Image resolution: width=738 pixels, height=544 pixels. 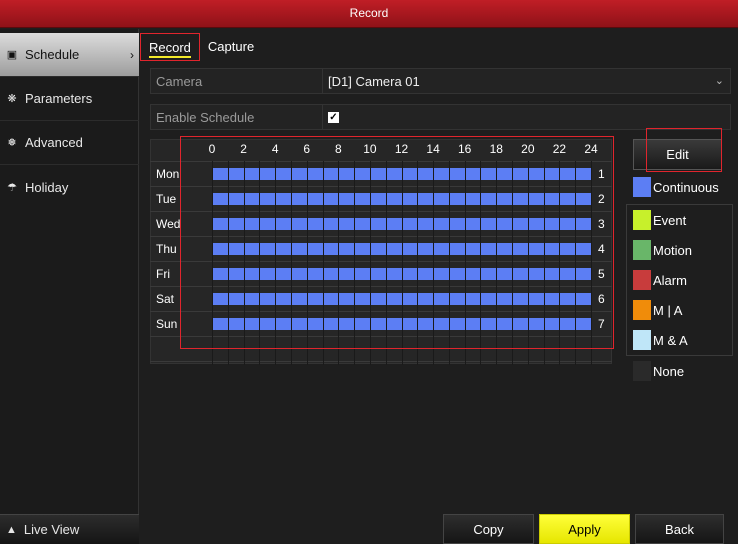 What do you see at coordinates (584, 529) in the screenshot?
I see `apply-button: Apply` at bounding box center [584, 529].